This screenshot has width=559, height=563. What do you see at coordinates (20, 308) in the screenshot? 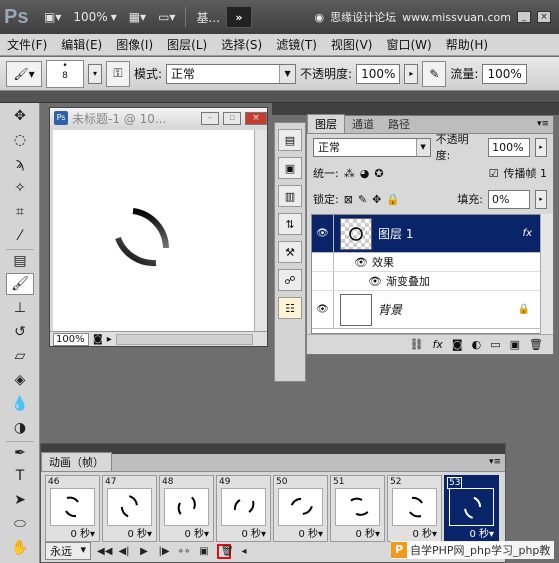
I see `clone-stamp-tool-icon: ⊥` at bounding box center [20, 308].